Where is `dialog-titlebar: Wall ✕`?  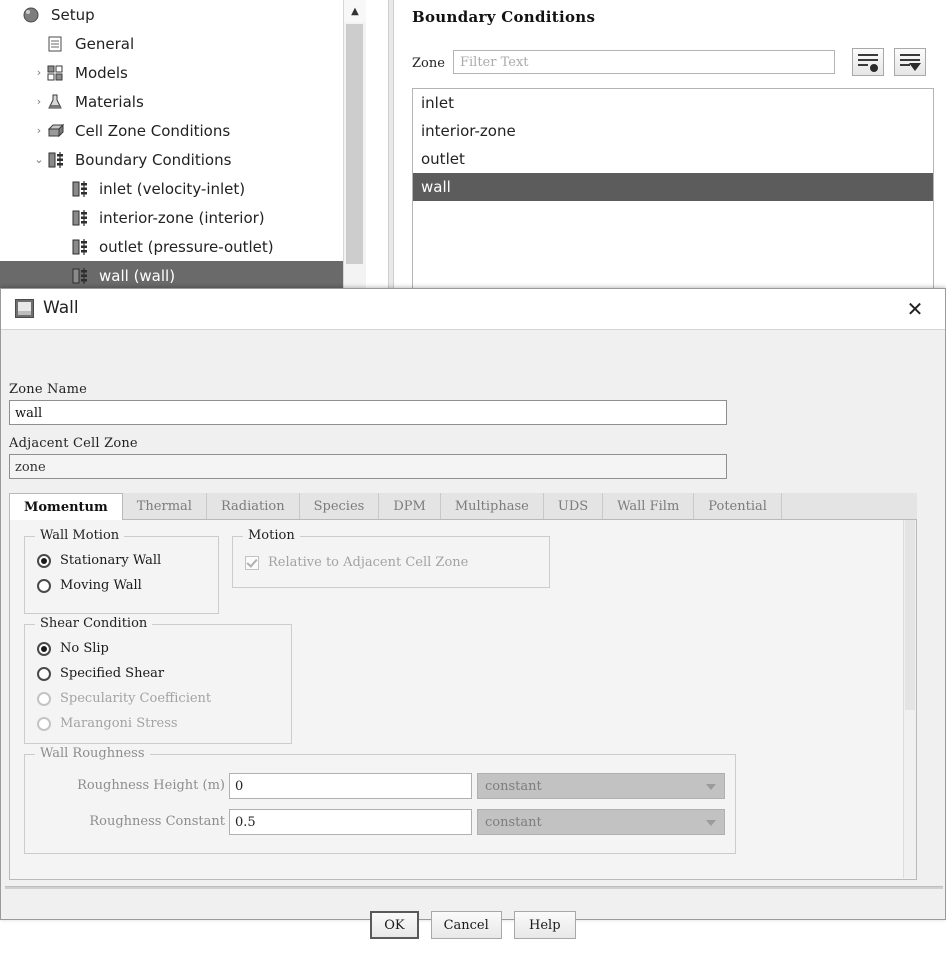
dialog-titlebar: Wall ✕ is located at coordinates (473, 309).